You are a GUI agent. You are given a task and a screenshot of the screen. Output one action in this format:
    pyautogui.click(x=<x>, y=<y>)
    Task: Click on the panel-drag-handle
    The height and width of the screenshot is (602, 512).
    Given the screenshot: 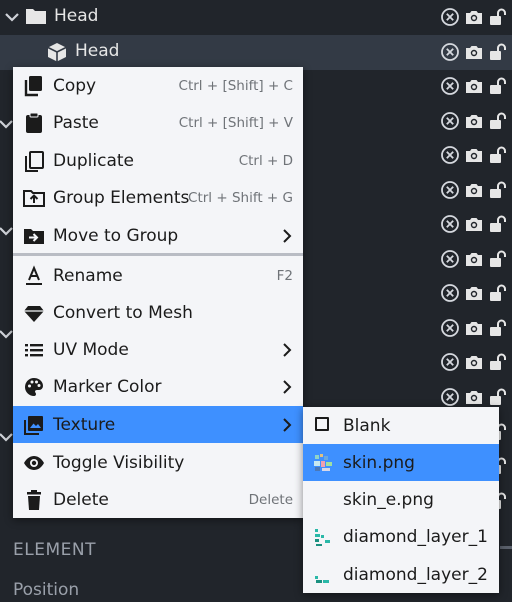 What is the action you would take?
    pyautogui.click(x=506, y=547)
    